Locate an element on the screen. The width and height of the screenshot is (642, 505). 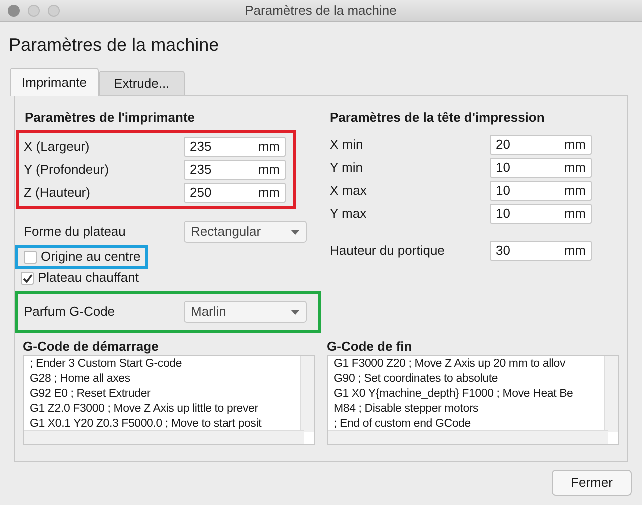
code-line: G1 X0 Y{machine_depth} F1000 ; Move Heat Be is located at coordinates (454, 394).